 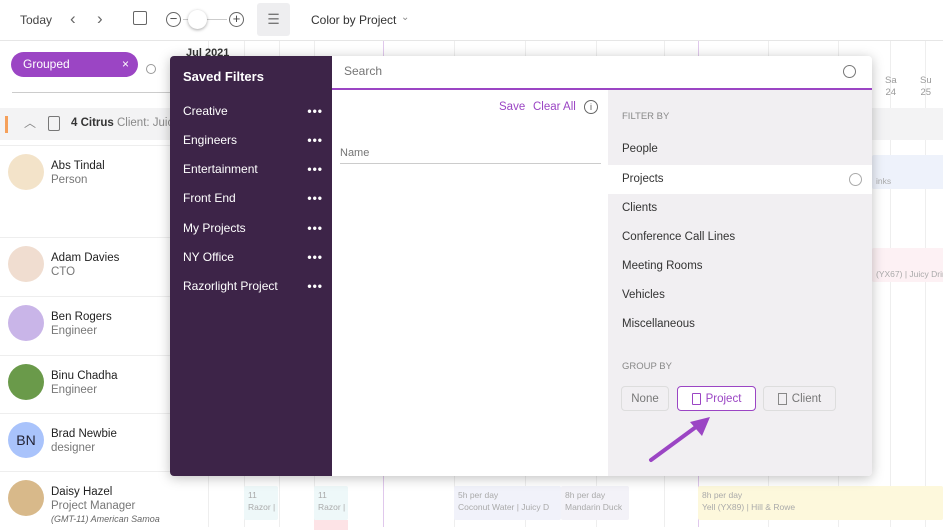 What do you see at coordinates (740, 149) in the screenshot?
I see `filter-option-people: People` at bounding box center [740, 149].